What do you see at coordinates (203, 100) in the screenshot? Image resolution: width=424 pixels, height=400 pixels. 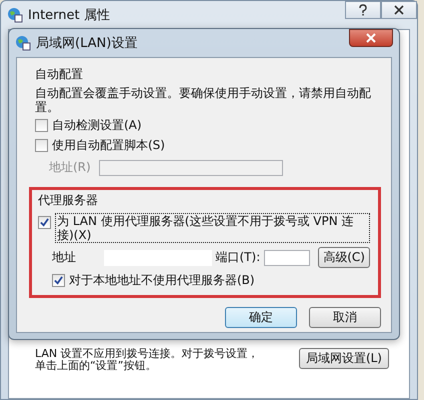 I see `description-text: 自动配置会覆盖手动设置。要确保使用手动设置，请禁用自动配置。` at bounding box center [203, 100].